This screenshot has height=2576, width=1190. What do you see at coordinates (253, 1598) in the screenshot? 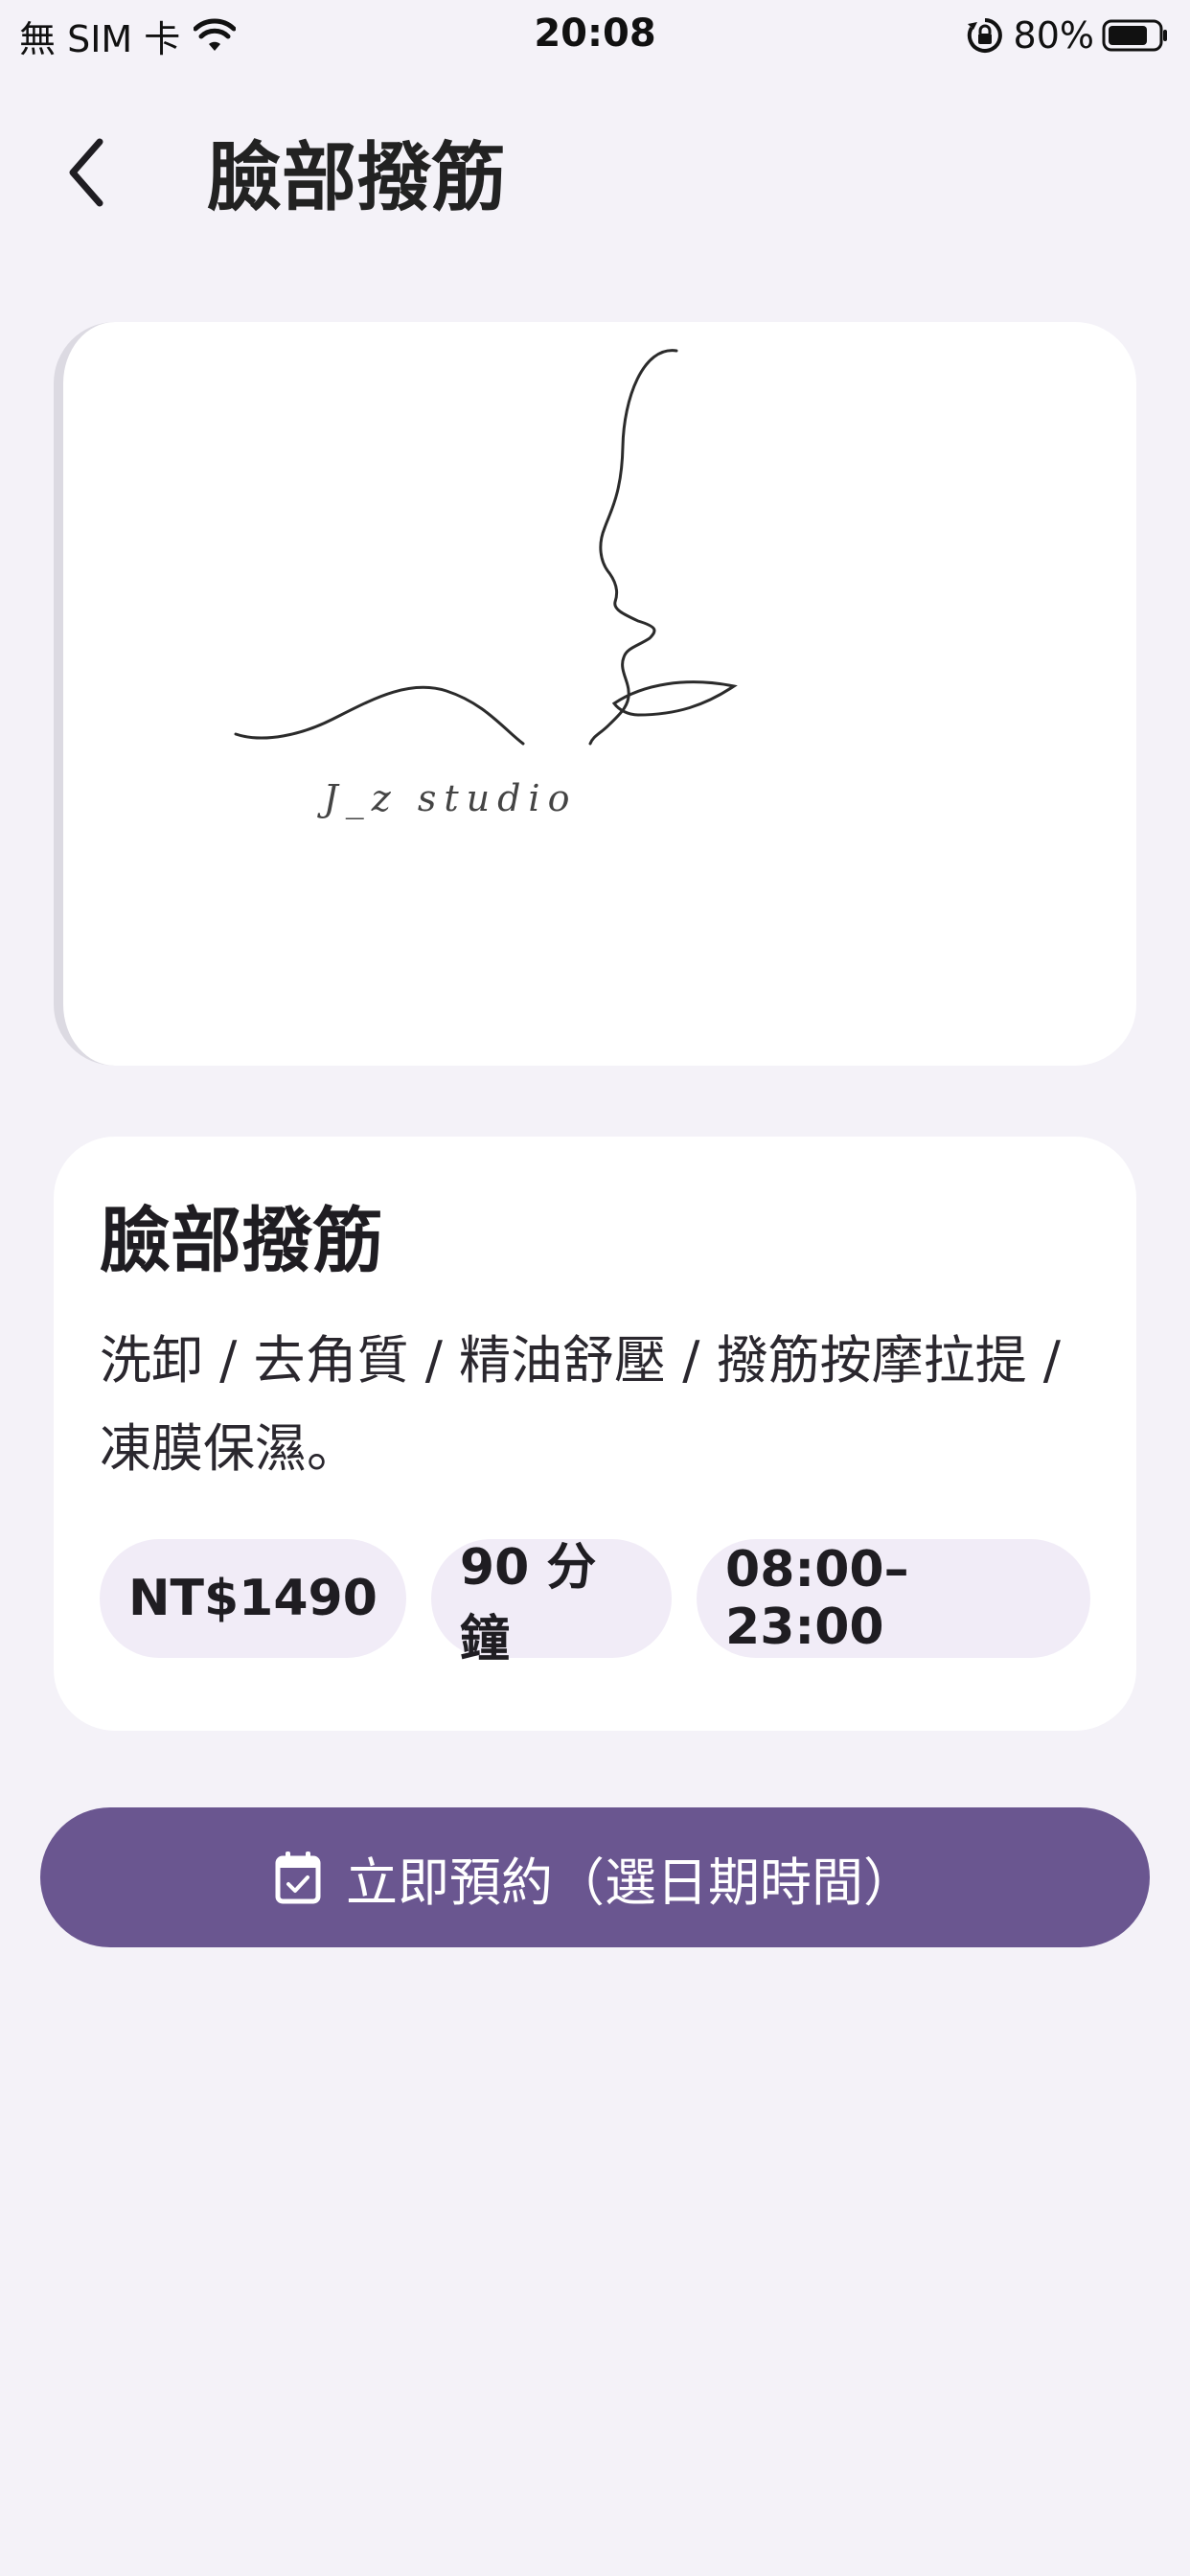
I see `price-chip: NT$1490` at bounding box center [253, 1598].